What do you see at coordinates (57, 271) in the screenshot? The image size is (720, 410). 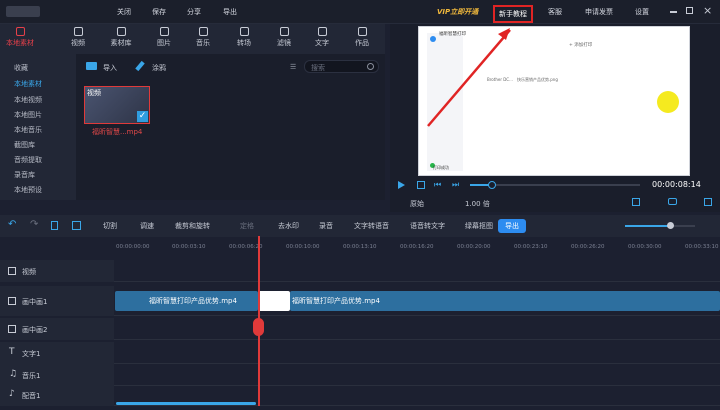 I see `track-header: 视频` at bounding box center [57, 271].